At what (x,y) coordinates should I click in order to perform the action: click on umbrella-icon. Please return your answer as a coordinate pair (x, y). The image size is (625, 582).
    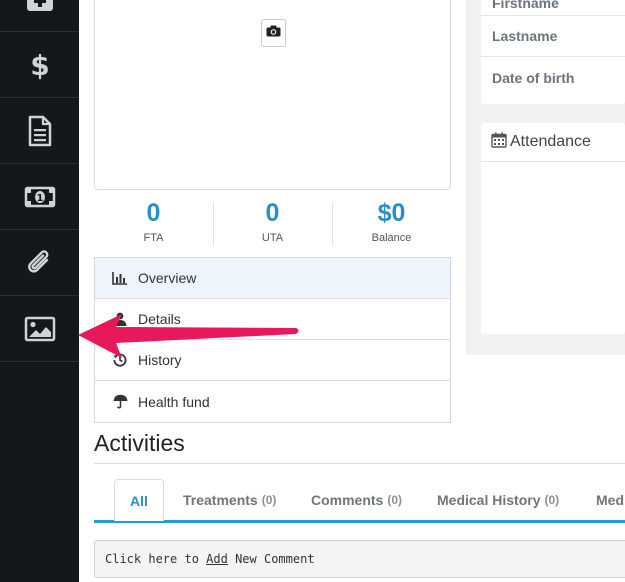
    Looking at the image, I should click on (120, 402).